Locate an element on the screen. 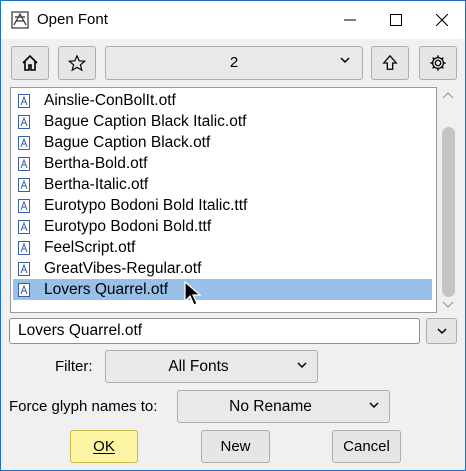 The image size is (466, 471). title-bar: Open Font is located at coordinates (233, 20).